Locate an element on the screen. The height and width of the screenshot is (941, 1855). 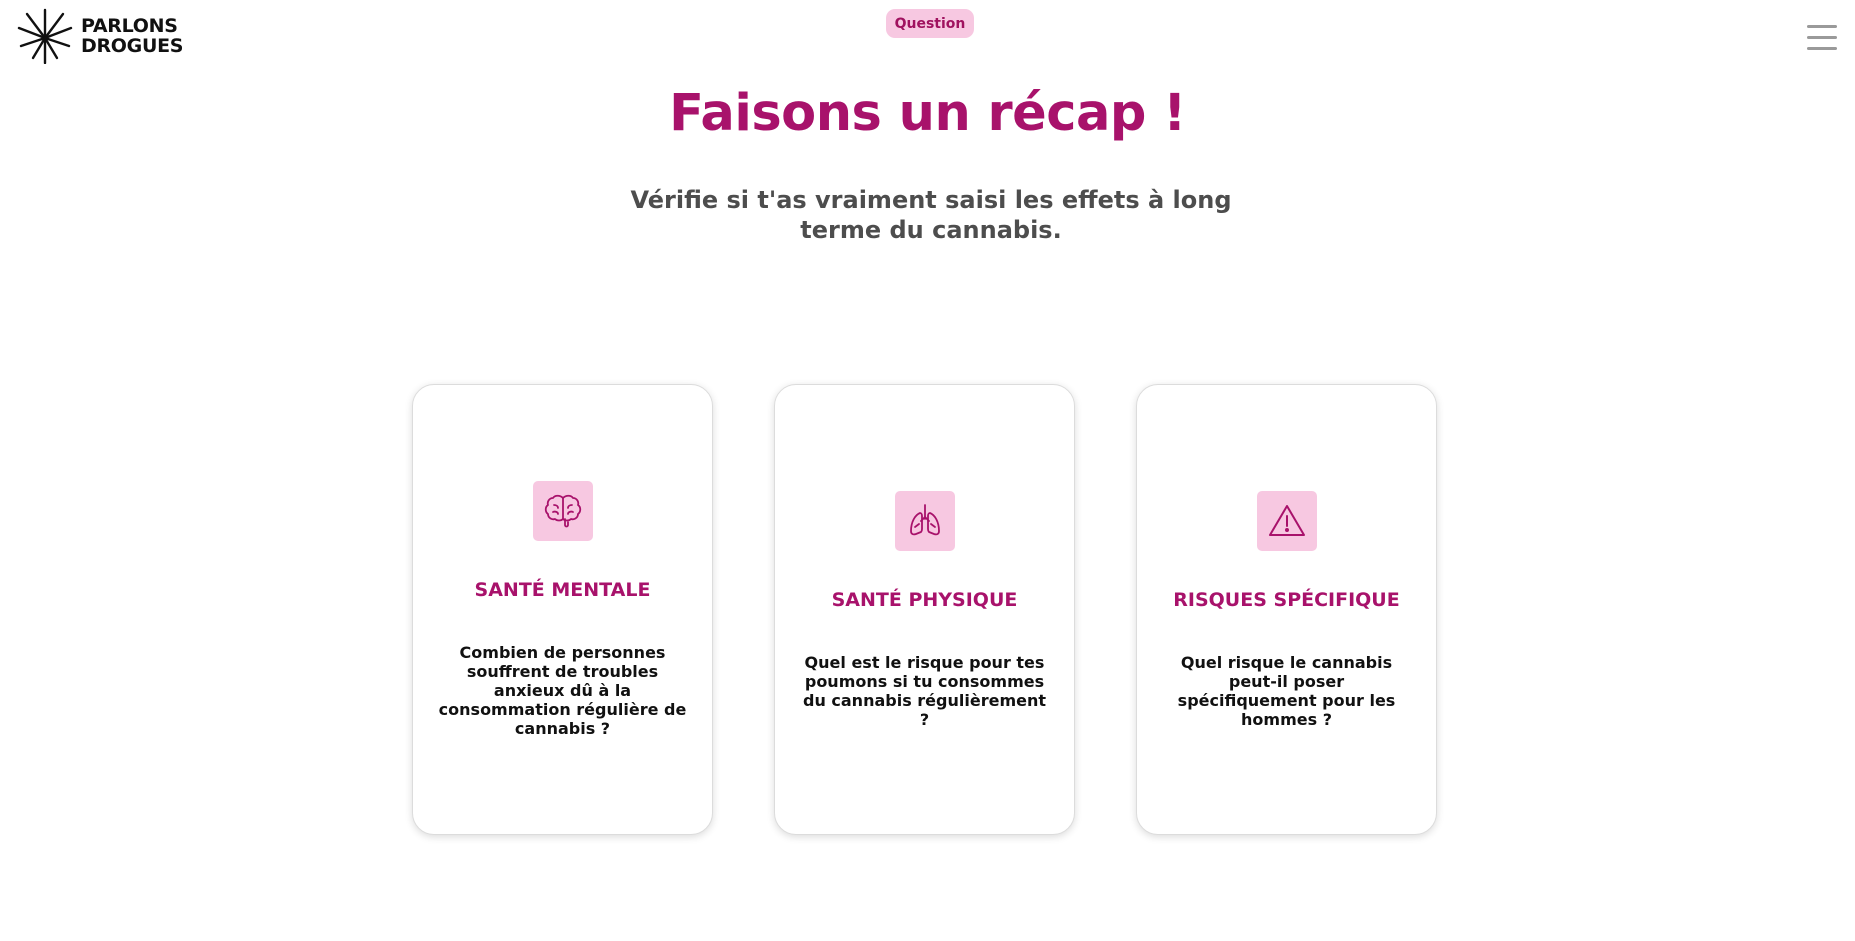
logo-line-1: PARLONS is located at coordinates (129, 26).